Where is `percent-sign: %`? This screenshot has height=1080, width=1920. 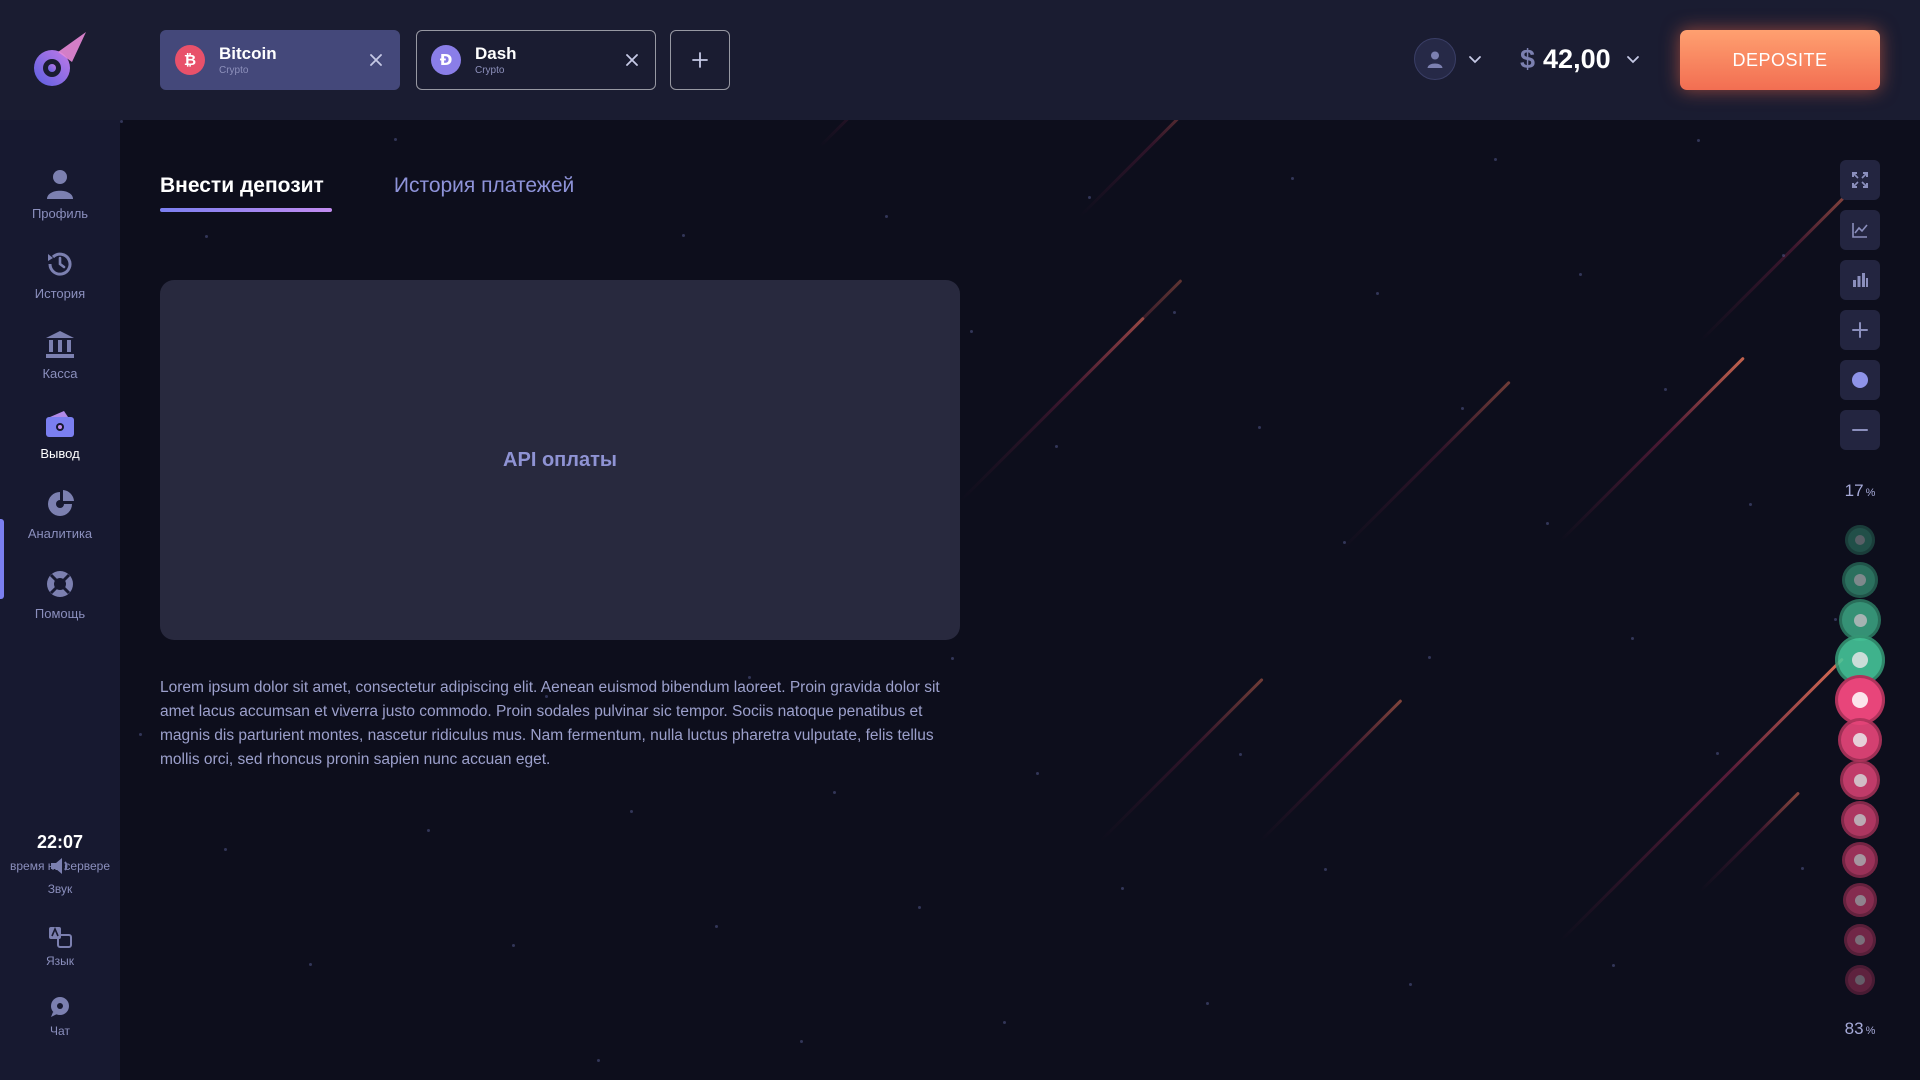 percent-sign: % is located at coordinates (1870, 1031).